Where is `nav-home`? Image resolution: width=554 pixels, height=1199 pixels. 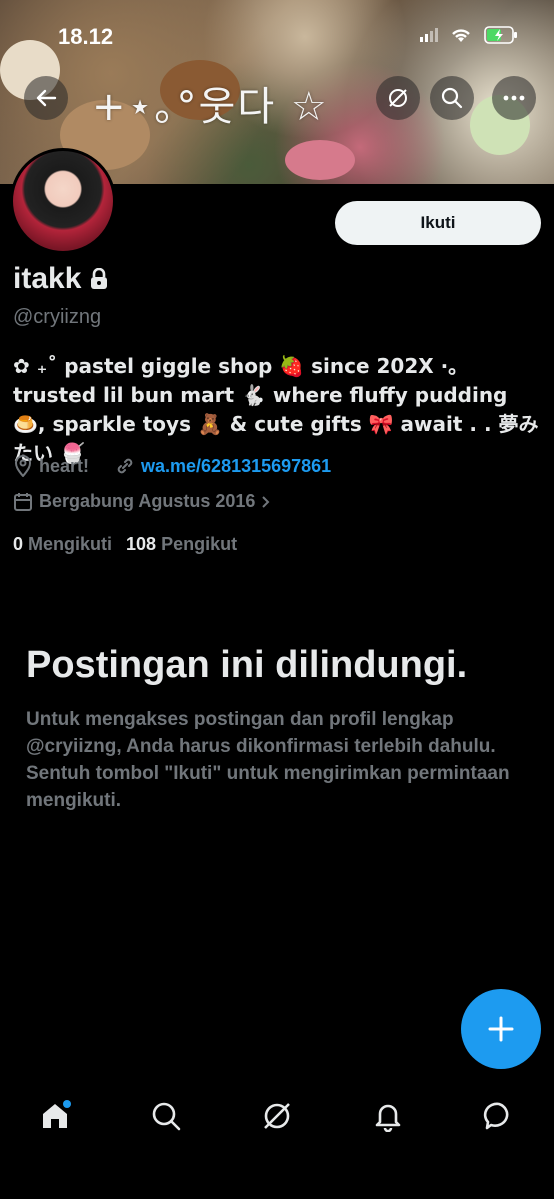 nav-home is located at coordinates (55, 1116).